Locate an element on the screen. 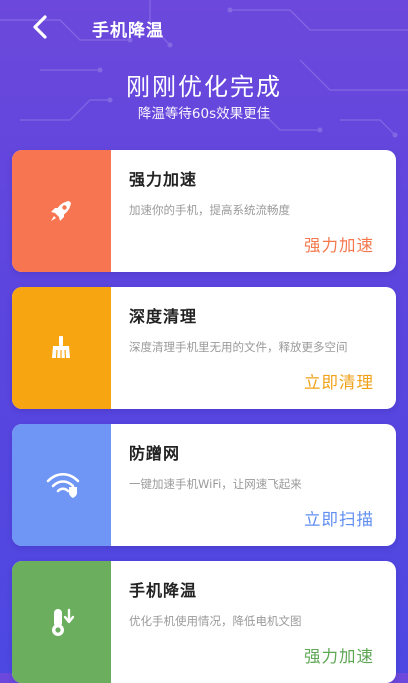 The height and width of the screenshot is (683, 408). cooling-boost-button: 强力加速 is located at coordinates (339, 655).